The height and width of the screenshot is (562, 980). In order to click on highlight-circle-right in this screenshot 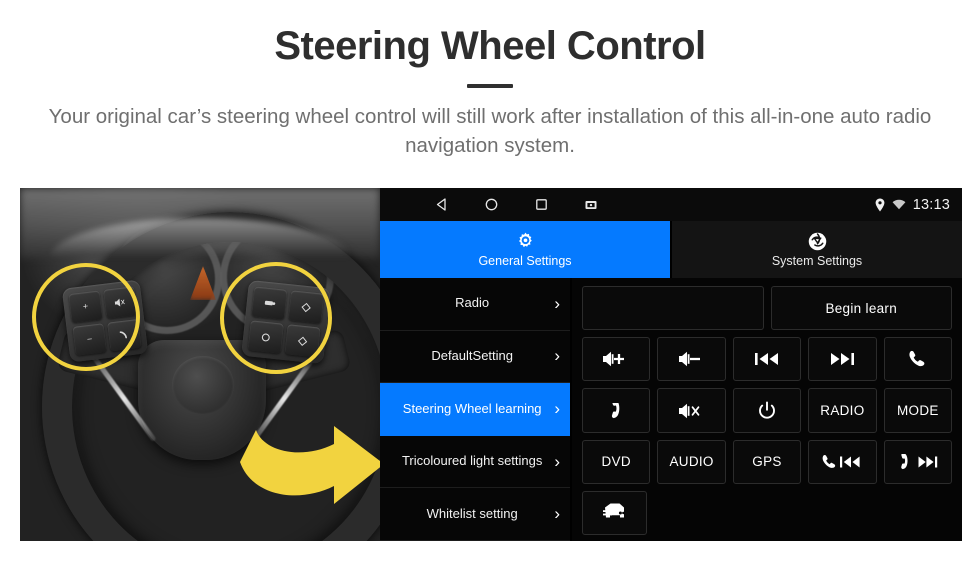, I will do `click(276, 318)`.